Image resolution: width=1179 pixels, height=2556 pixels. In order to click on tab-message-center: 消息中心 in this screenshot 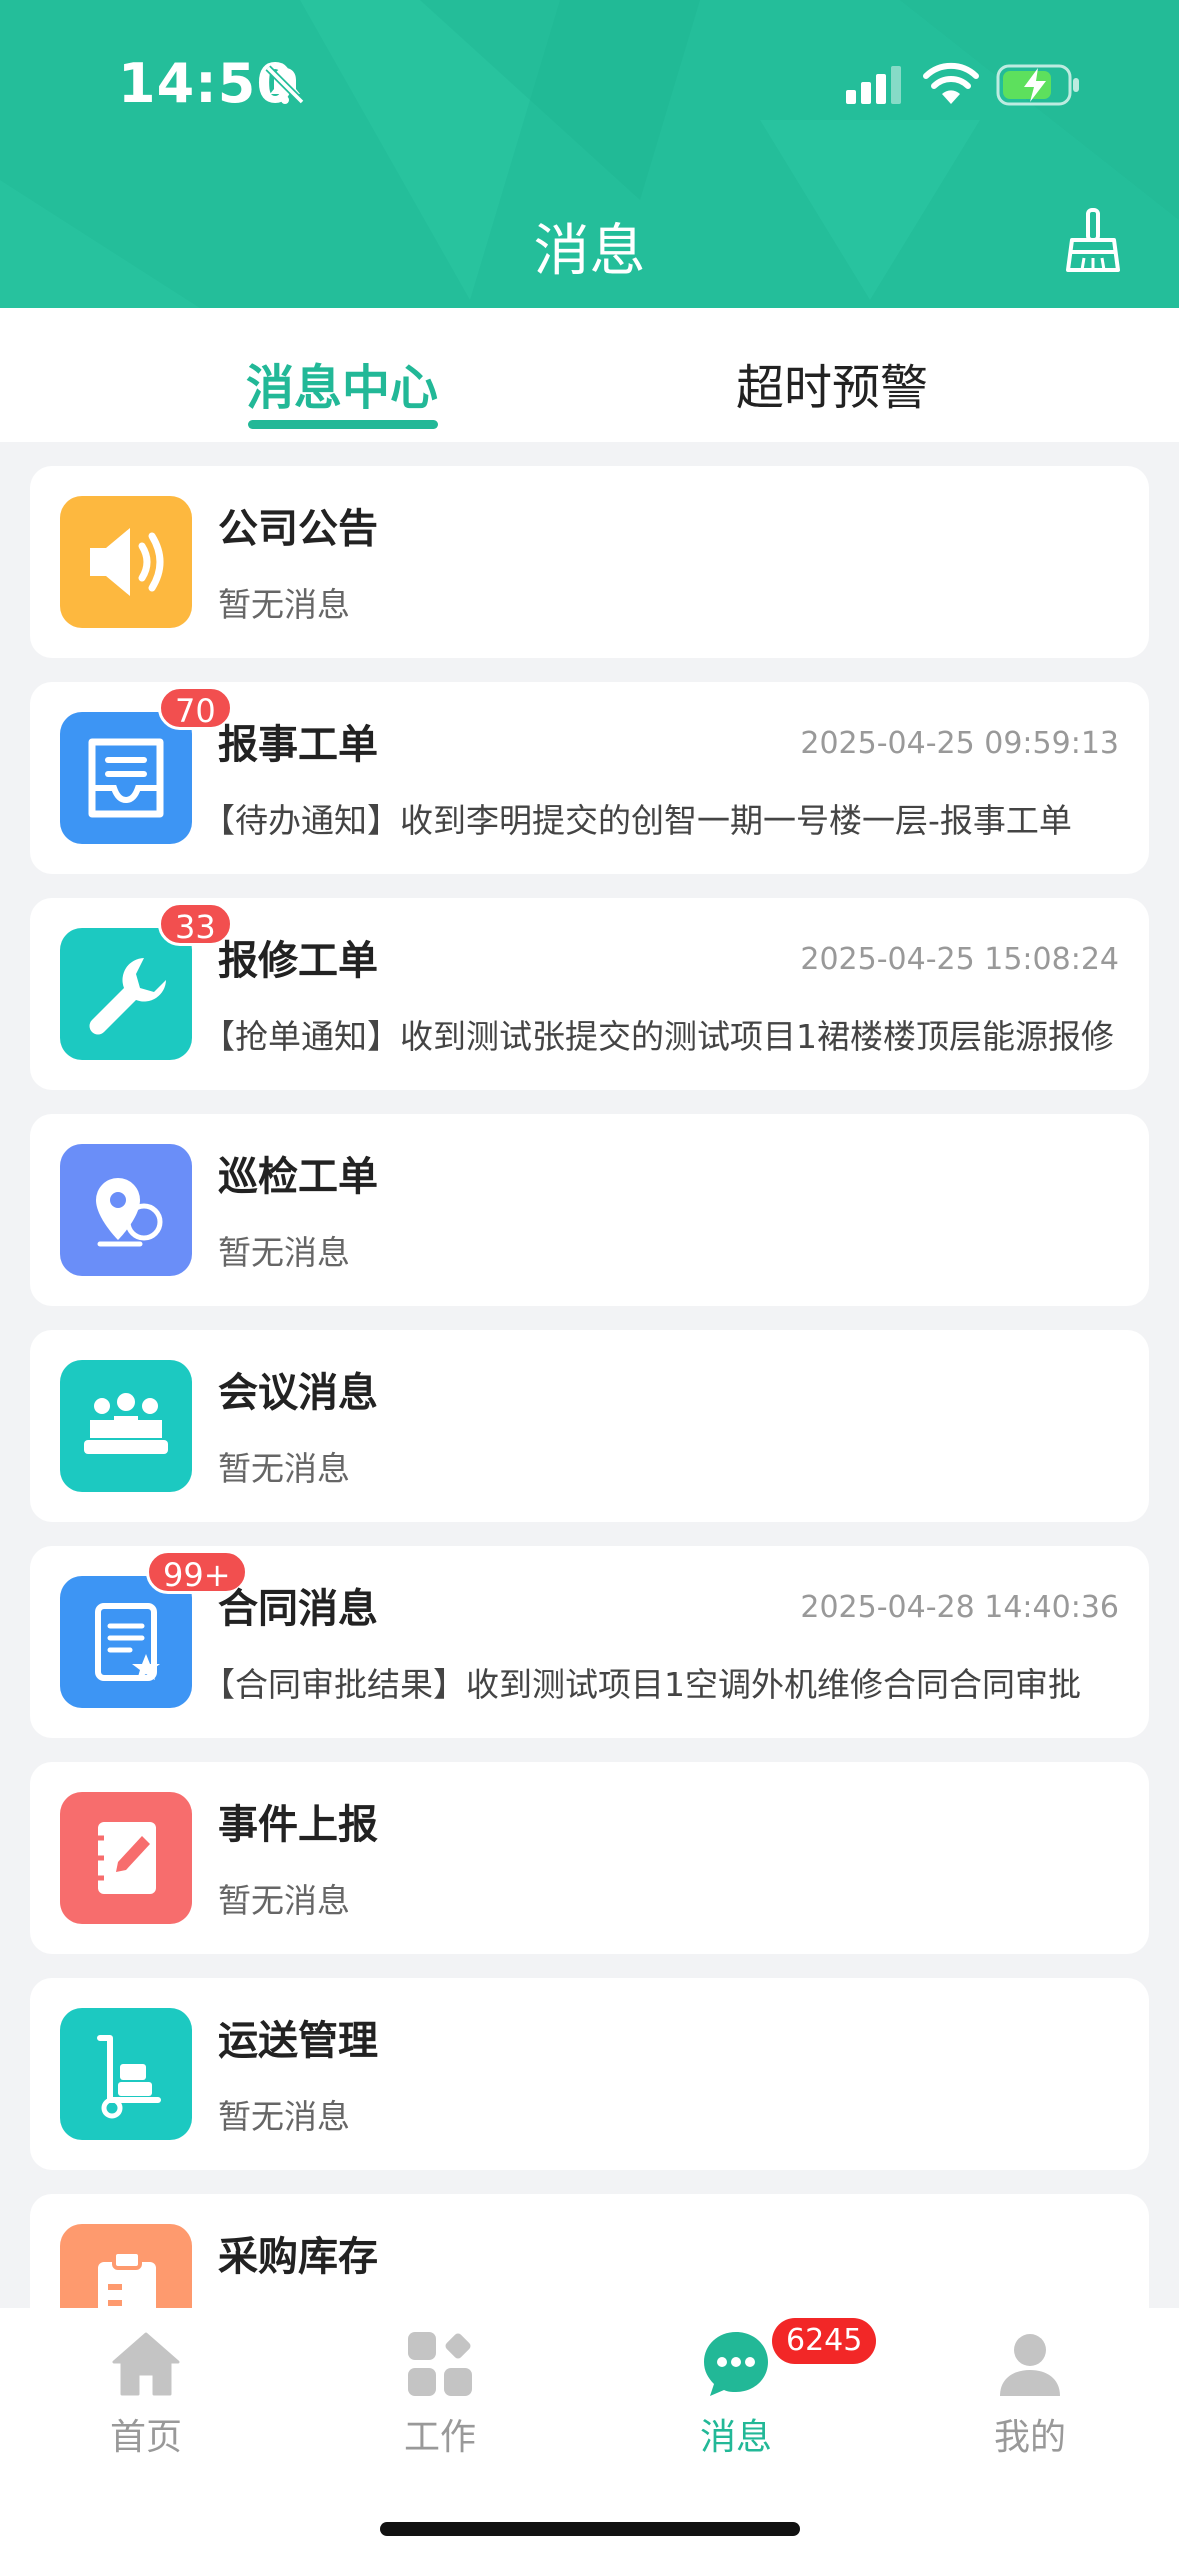, I will do `click(342, 383)`.